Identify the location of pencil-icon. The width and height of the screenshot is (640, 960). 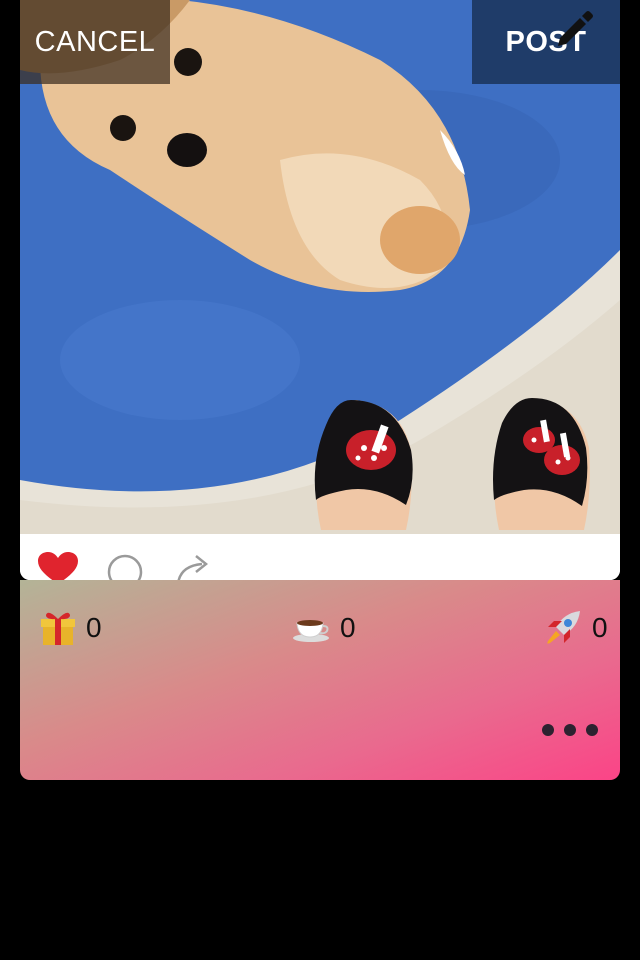
(573, 27).